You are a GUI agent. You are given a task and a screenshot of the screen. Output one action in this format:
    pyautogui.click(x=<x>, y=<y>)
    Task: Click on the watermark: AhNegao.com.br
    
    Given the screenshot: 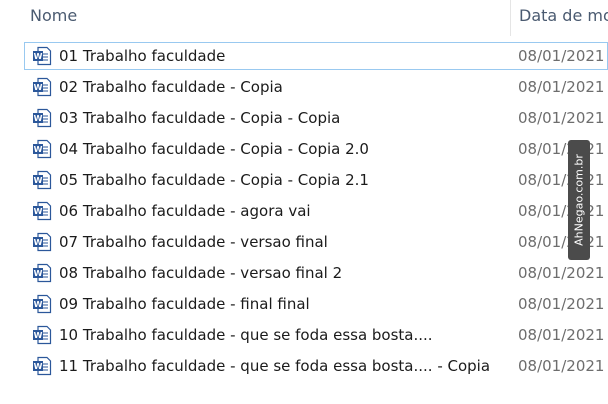 What is the action you would take?
    pyautogui.click(x=579, y=200)
    